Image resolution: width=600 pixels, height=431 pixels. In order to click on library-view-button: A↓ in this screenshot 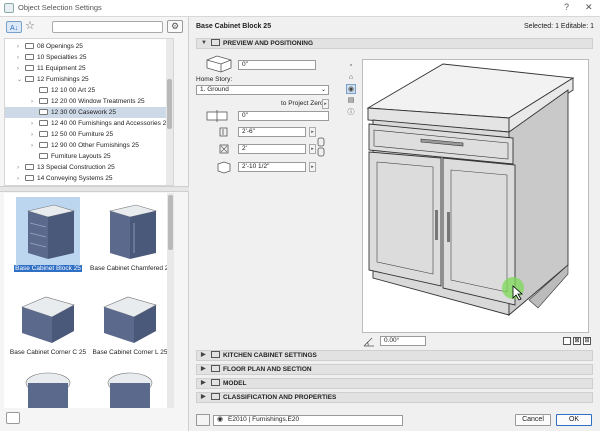, I will do `click(14, 27)`.